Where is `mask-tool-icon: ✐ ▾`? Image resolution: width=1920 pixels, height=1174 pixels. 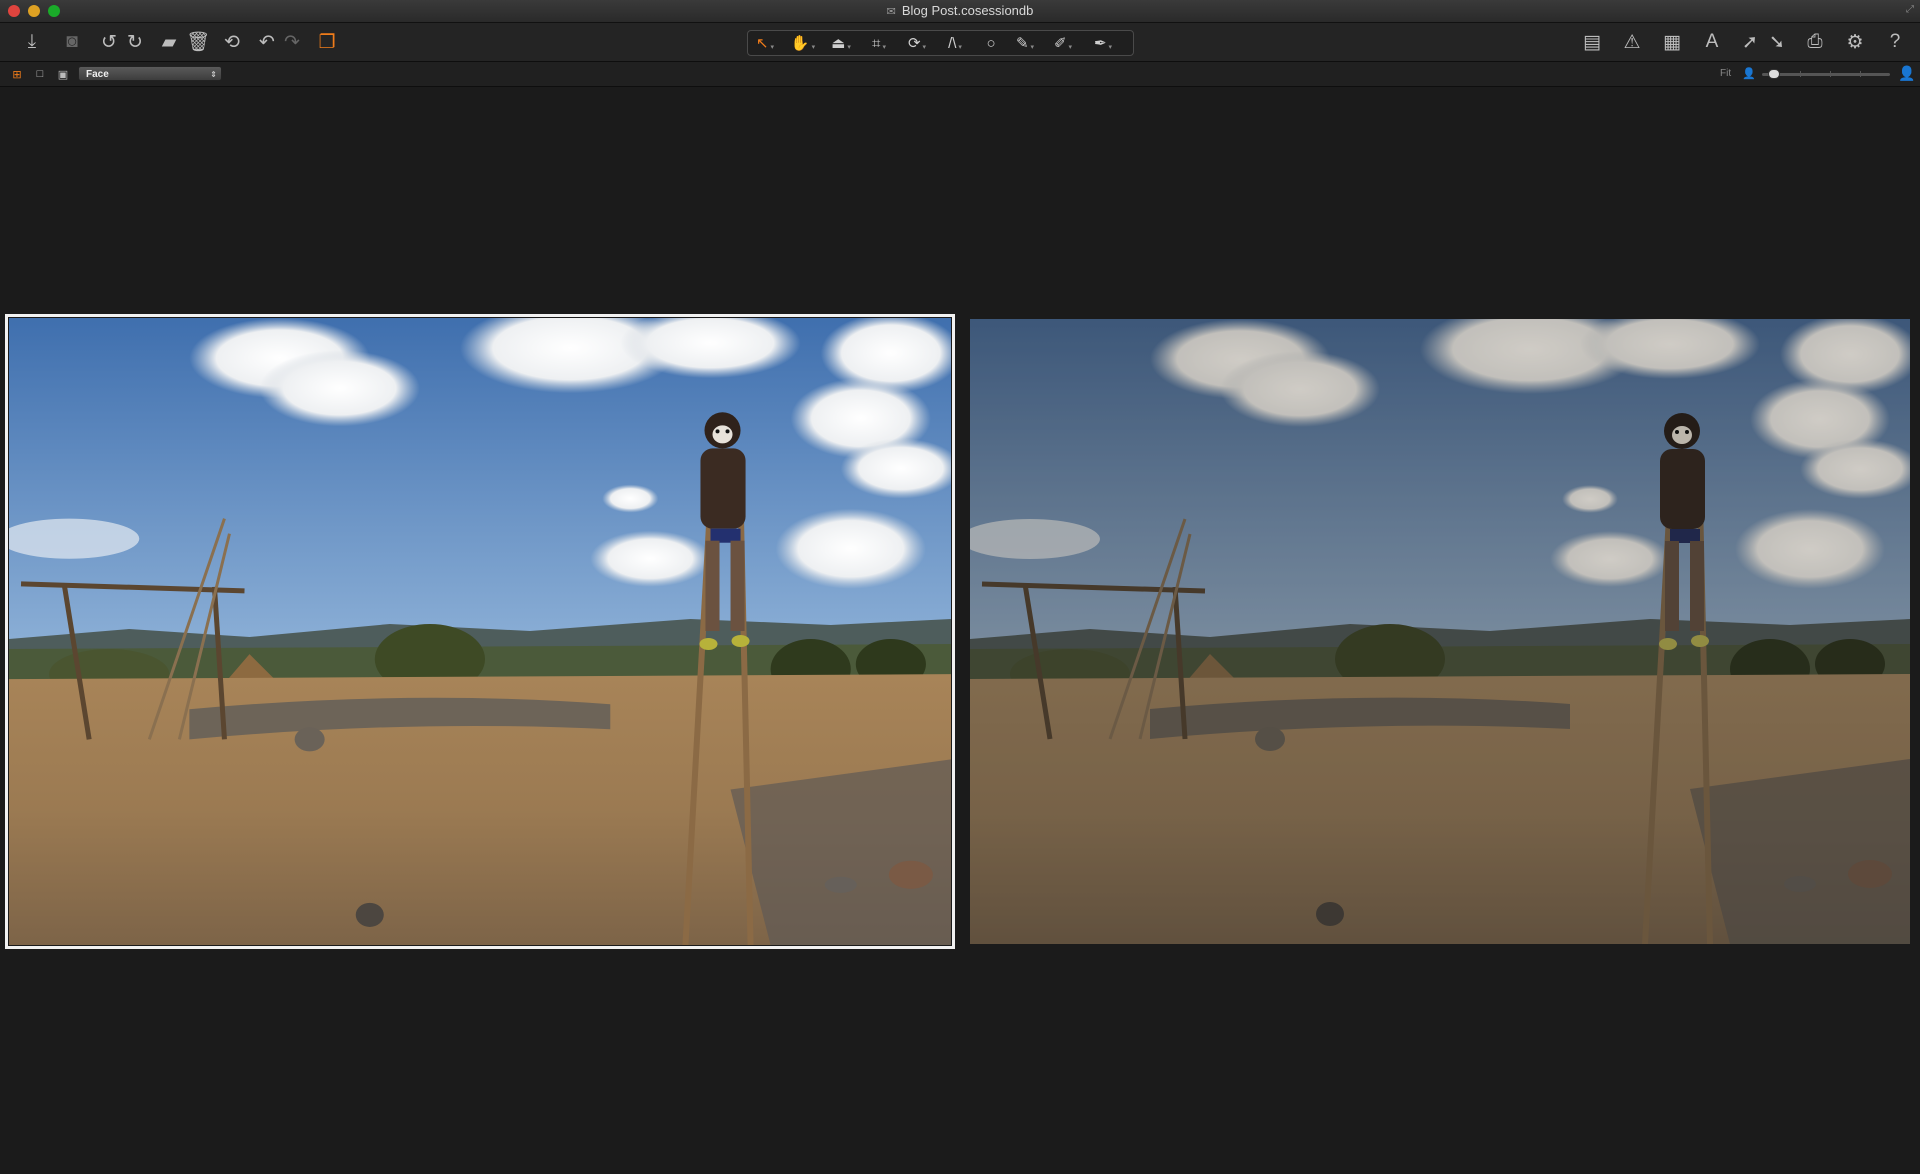 mask-tool-icon: ✐ ▾ is located at coordinates (1063, 43).